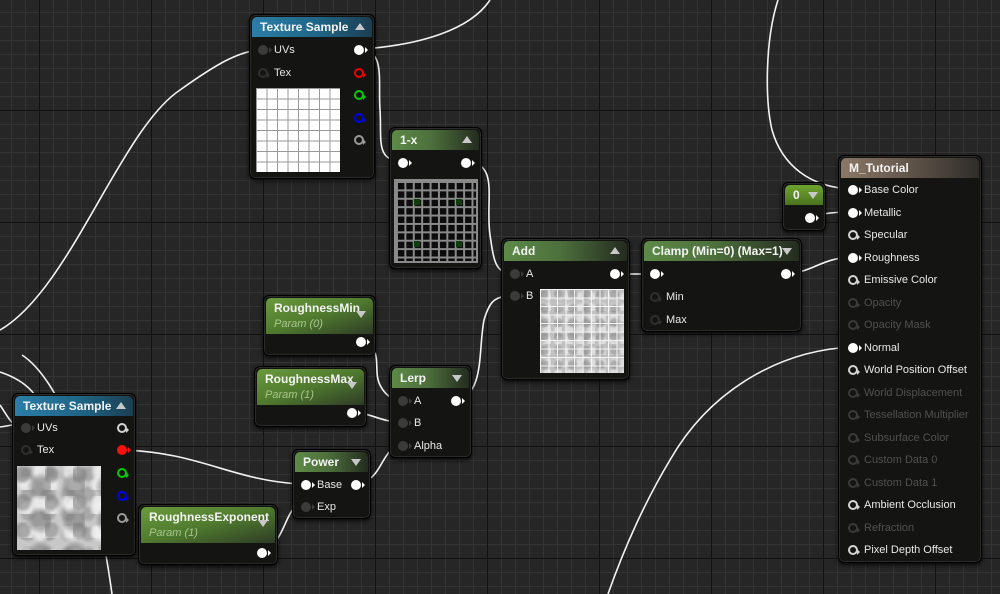  Describe the element at coordinates (891, 190) in the screenshot. I see `pin-label: Base Color` at that location.